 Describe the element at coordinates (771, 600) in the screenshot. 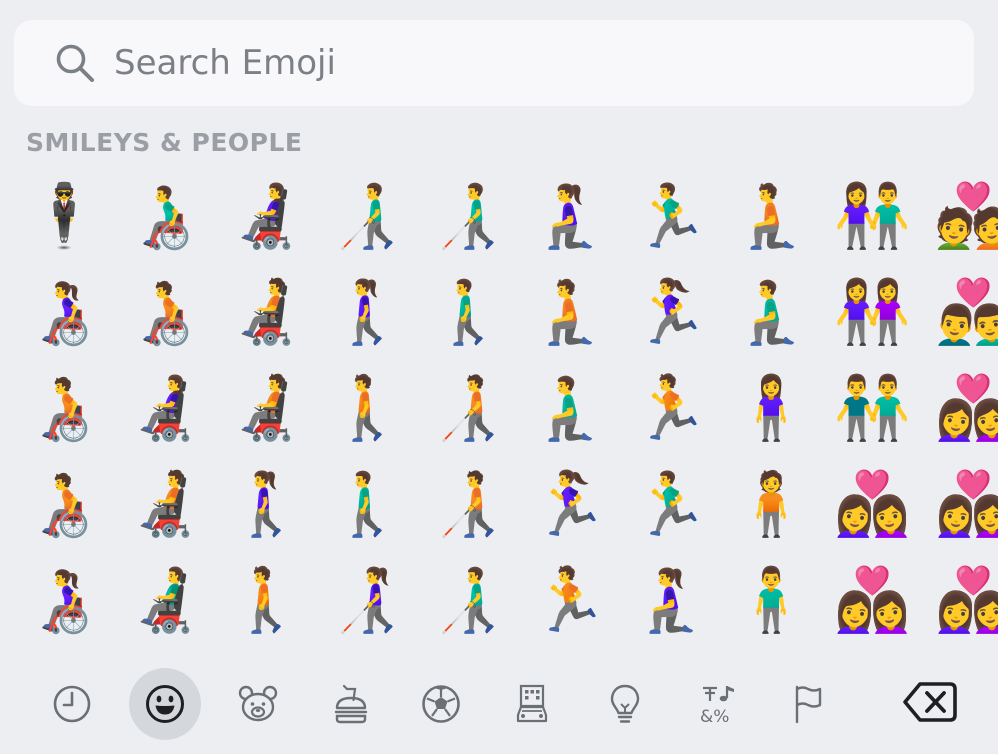

I see `emoji-button: 🧍‍♂️` at that location.